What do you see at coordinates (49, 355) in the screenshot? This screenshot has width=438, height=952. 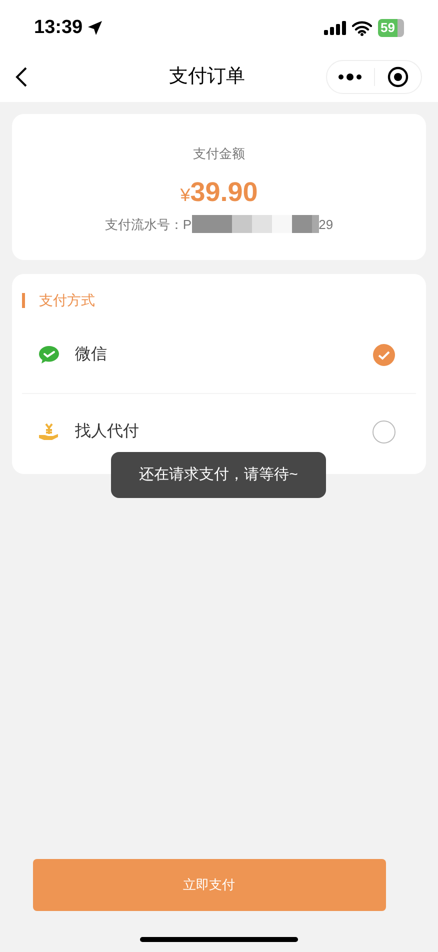 I see `chat-bubble-icon` at bounding box center [49, 355].